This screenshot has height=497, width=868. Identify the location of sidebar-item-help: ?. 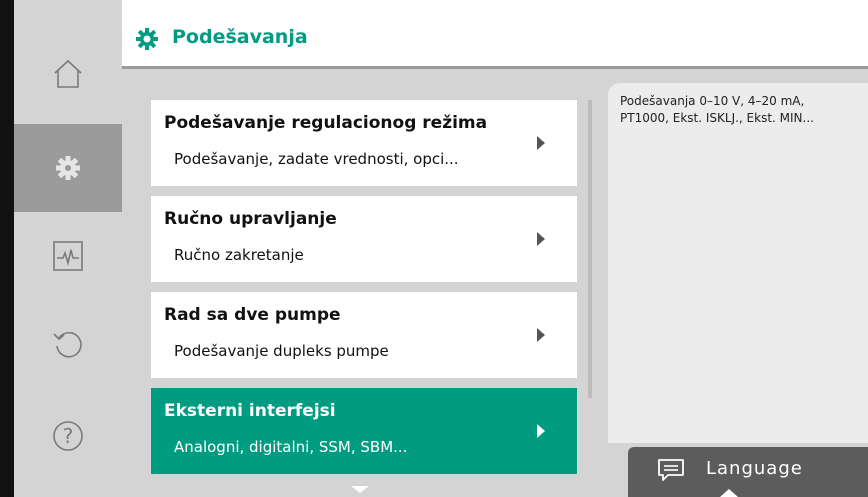
(68, 436).